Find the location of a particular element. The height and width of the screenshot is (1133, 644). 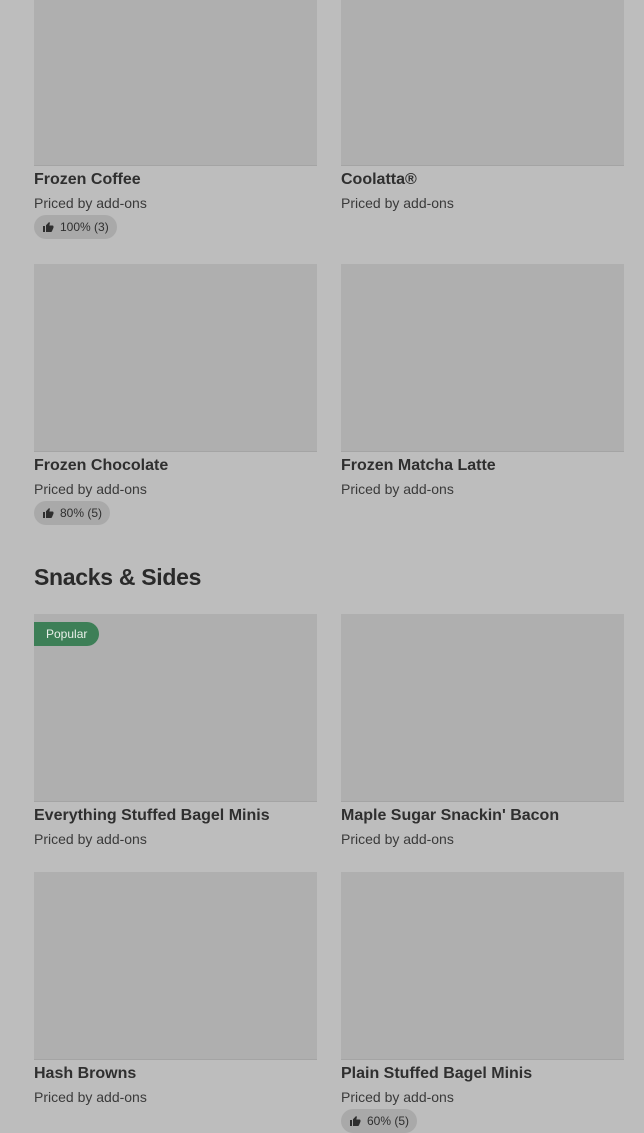

rating-badge: 60% (5) is located at coordinates (379, 1121).